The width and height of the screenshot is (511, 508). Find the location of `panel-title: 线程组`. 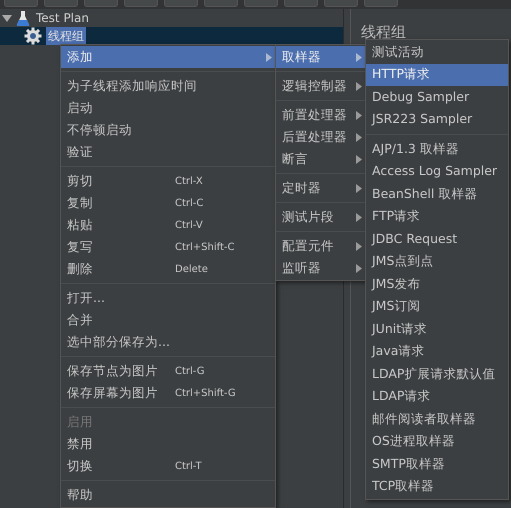

panel-title: 线程组 is located at coordinates (384, 32).